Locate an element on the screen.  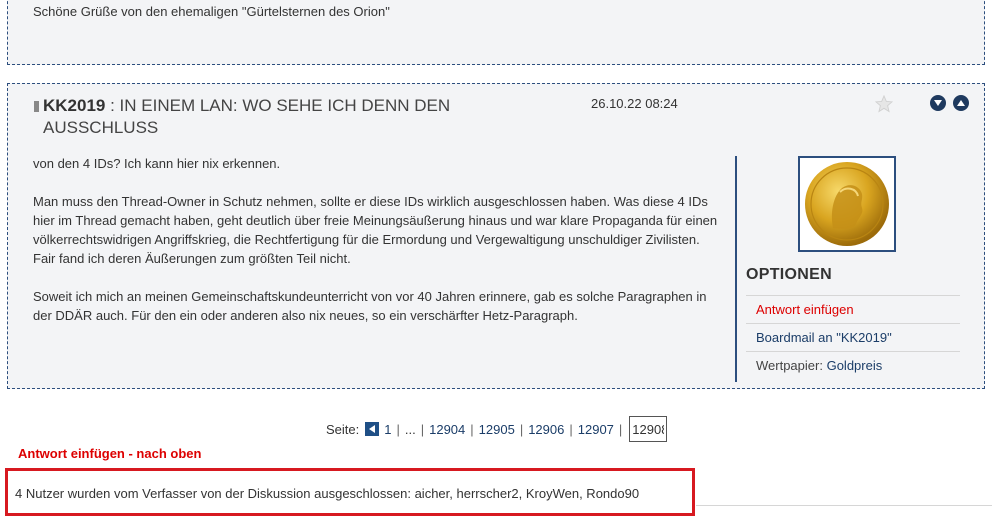
scroll-up-button is located at coordinates (961, 103).